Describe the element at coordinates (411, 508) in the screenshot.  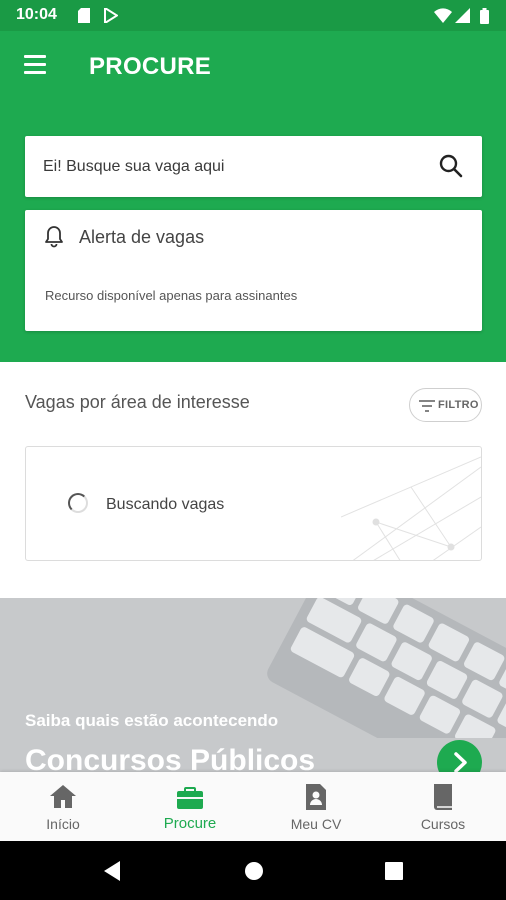
I see `network-decoration-icon` at that location.